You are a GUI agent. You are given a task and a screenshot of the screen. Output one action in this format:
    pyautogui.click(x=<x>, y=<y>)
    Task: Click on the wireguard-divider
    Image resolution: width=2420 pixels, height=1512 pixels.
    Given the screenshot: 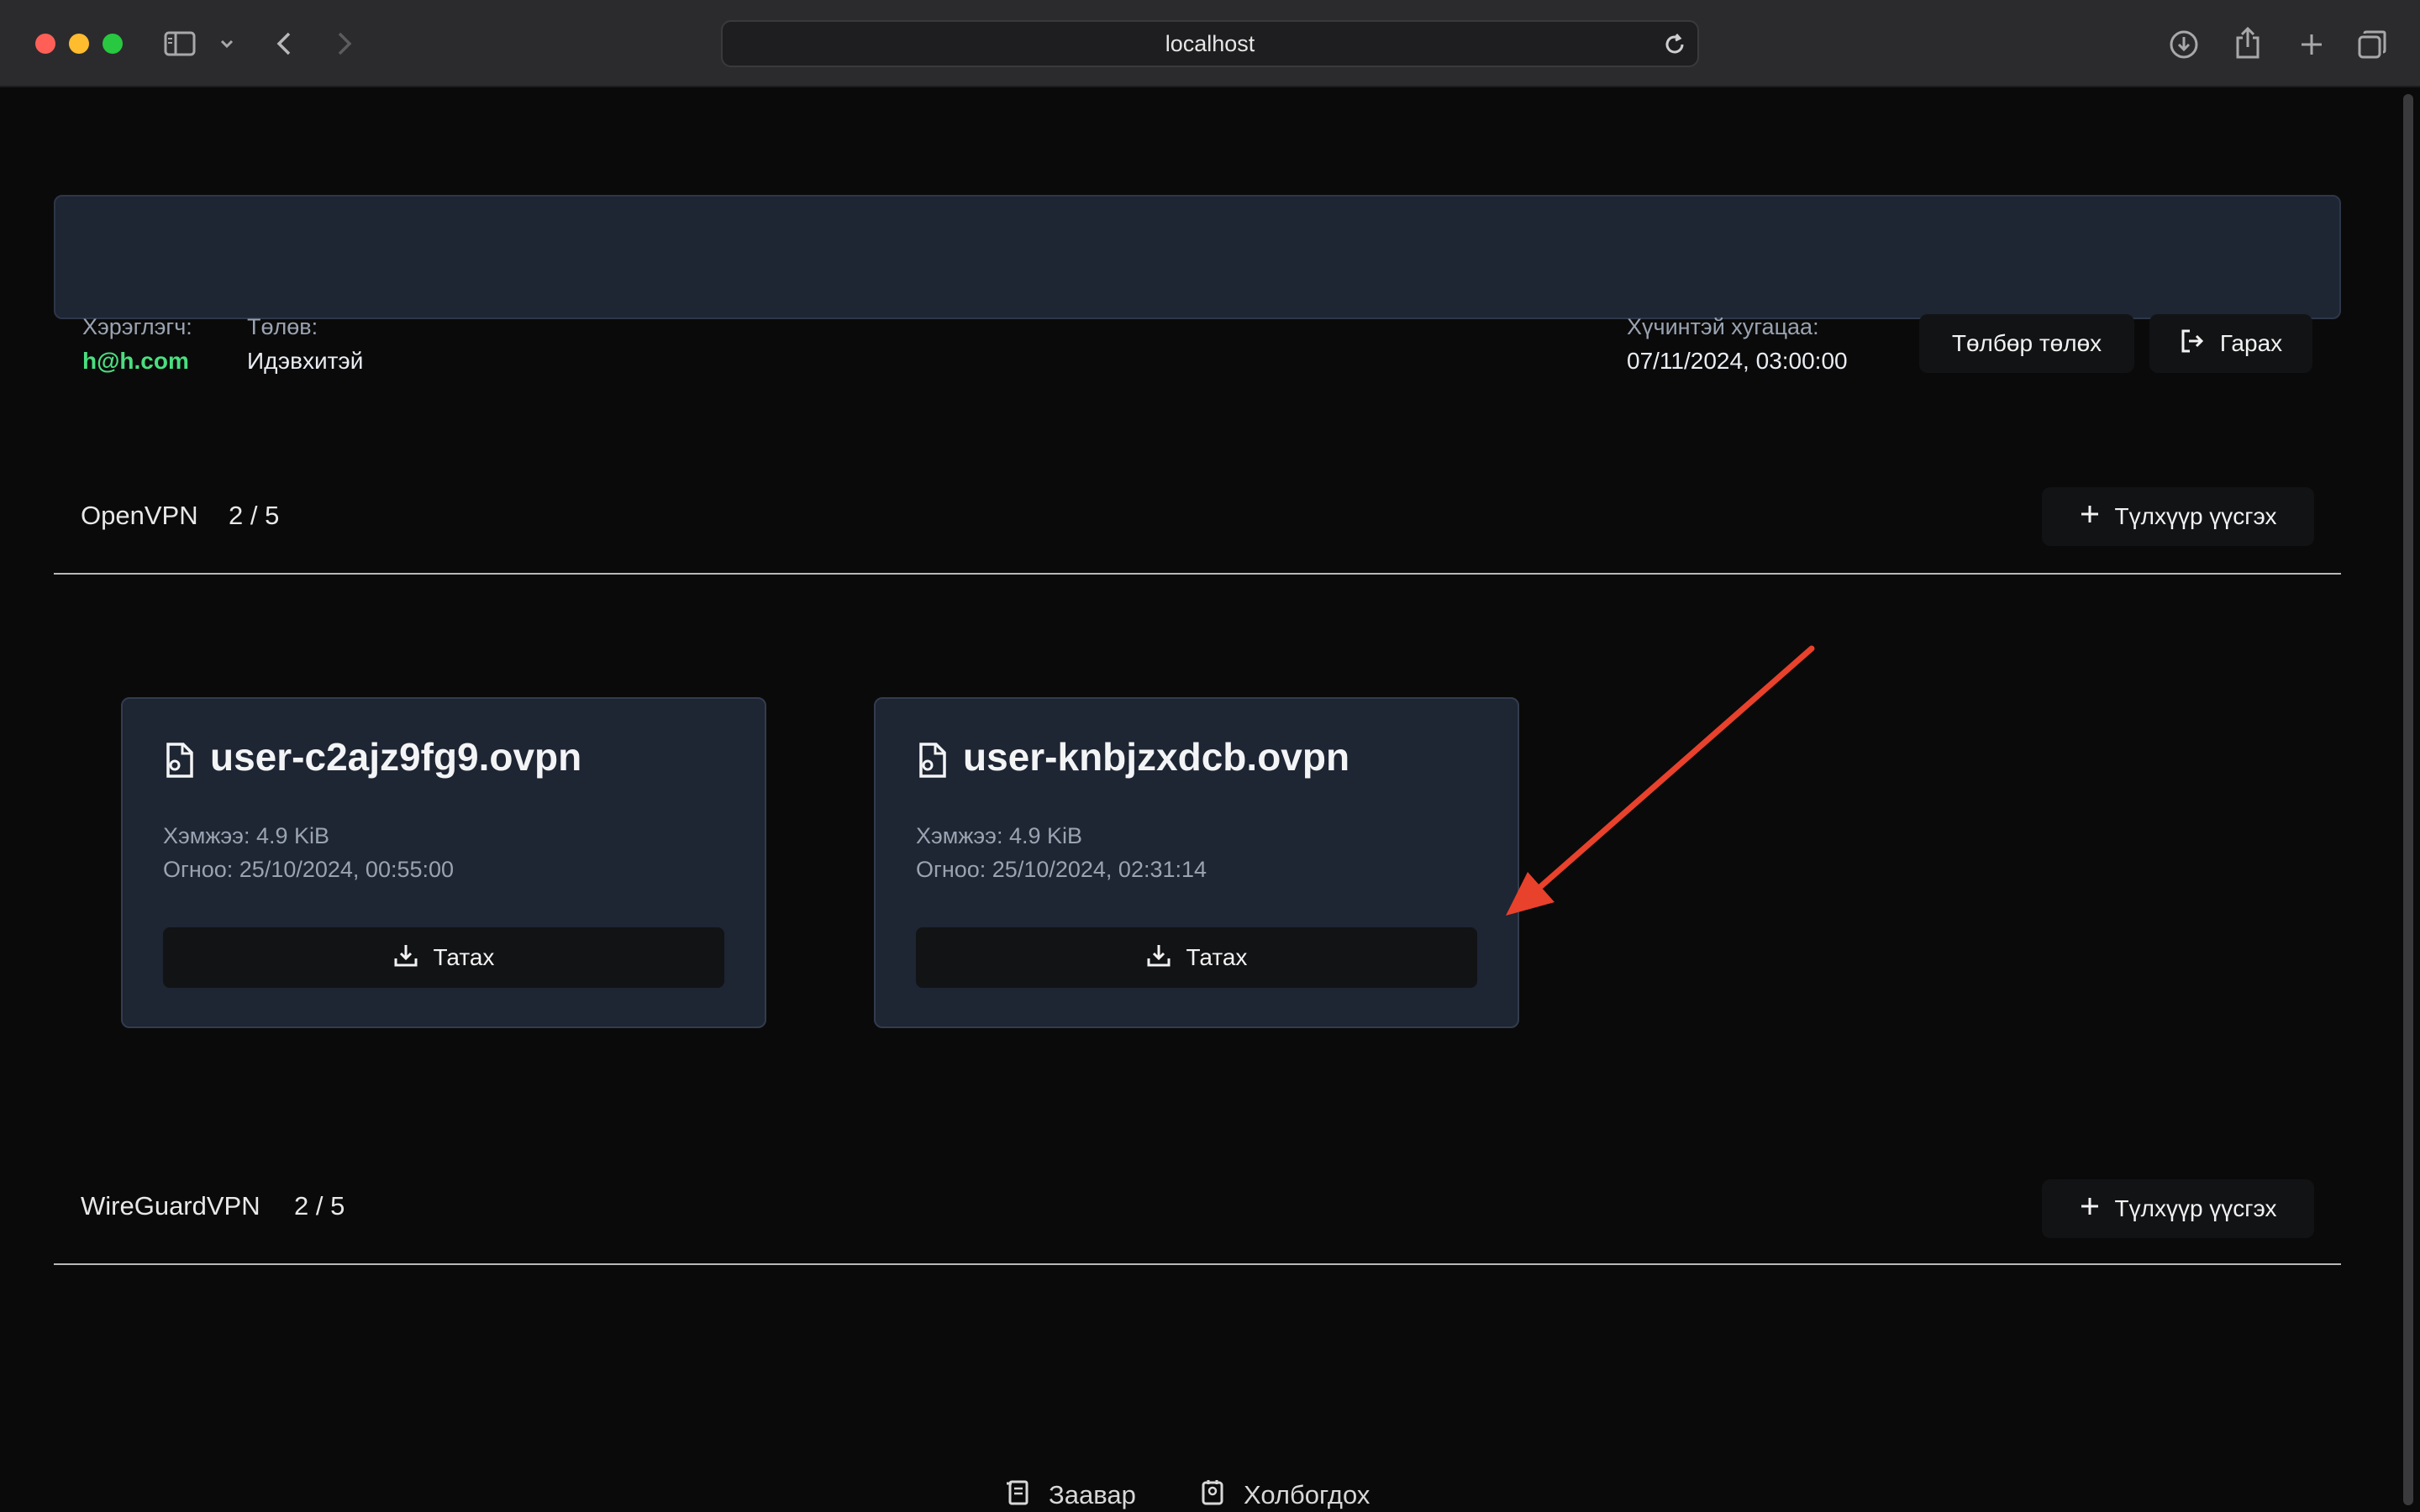 What is the action you would take?
    pyautogui.click(x=1197, y=1264)
    